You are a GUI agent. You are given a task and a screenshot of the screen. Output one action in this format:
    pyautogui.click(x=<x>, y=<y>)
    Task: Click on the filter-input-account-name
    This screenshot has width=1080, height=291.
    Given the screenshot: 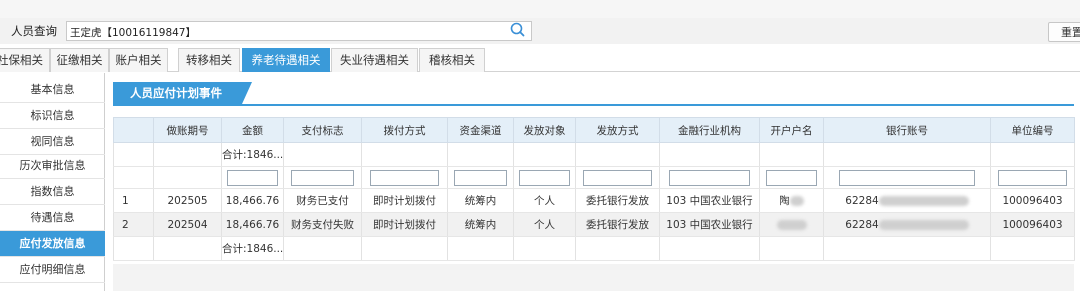 What is the action you would take?
    pyautogui.click(x=791, y=177)
    